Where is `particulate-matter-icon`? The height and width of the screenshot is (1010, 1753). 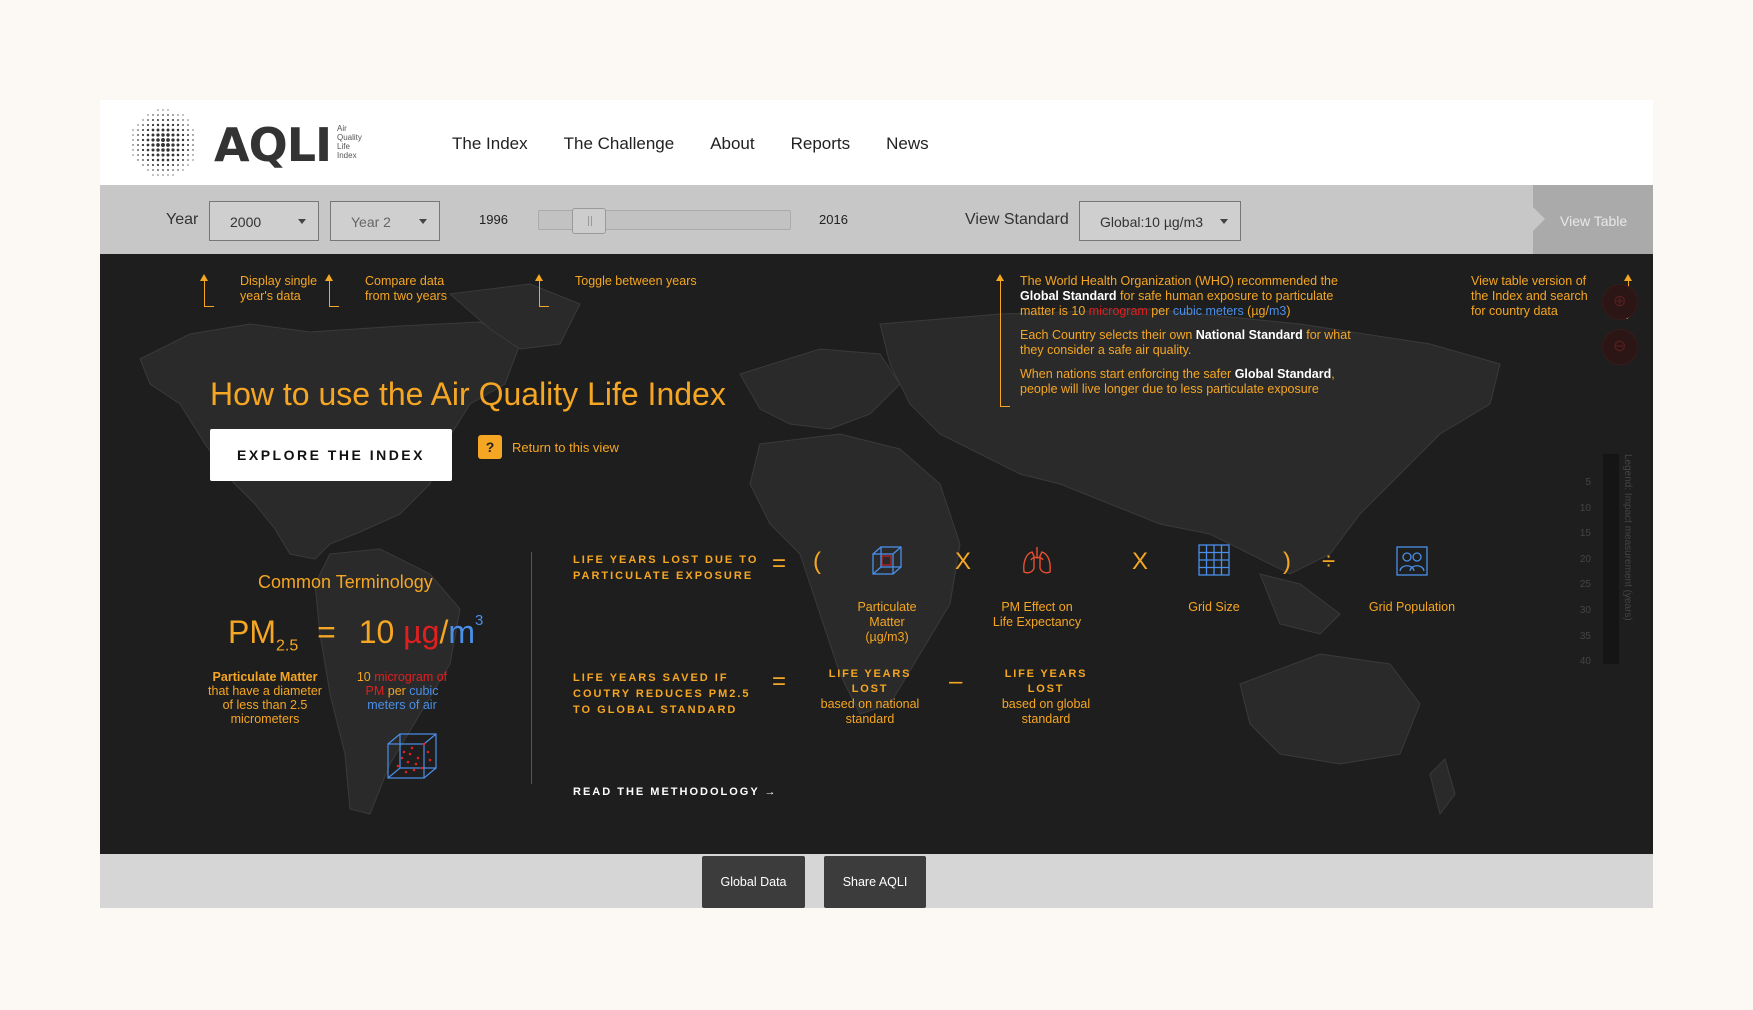 particulate-matter-icon is located at coordinates (887, 560).